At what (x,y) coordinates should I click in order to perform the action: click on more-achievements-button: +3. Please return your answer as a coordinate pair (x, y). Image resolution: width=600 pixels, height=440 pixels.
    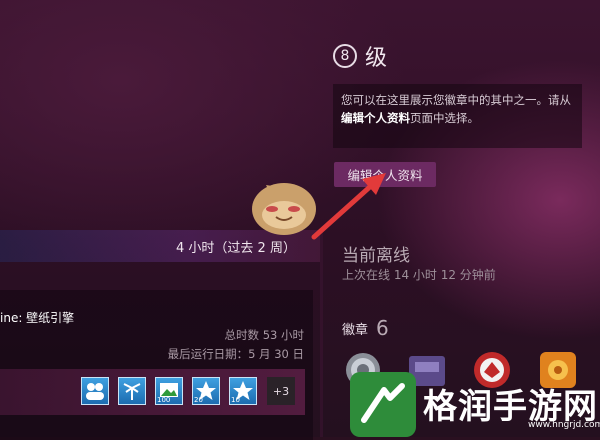
    Looking at the image, I should click on (281, 391).